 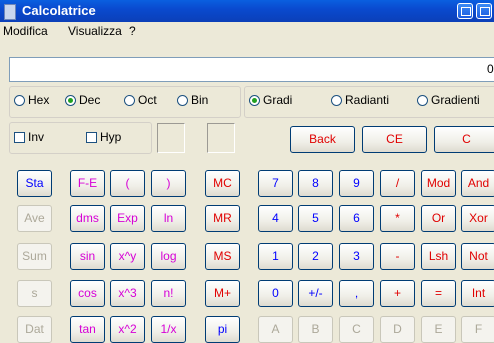 I want to click on and-button: And, so click(x=477, y=183).